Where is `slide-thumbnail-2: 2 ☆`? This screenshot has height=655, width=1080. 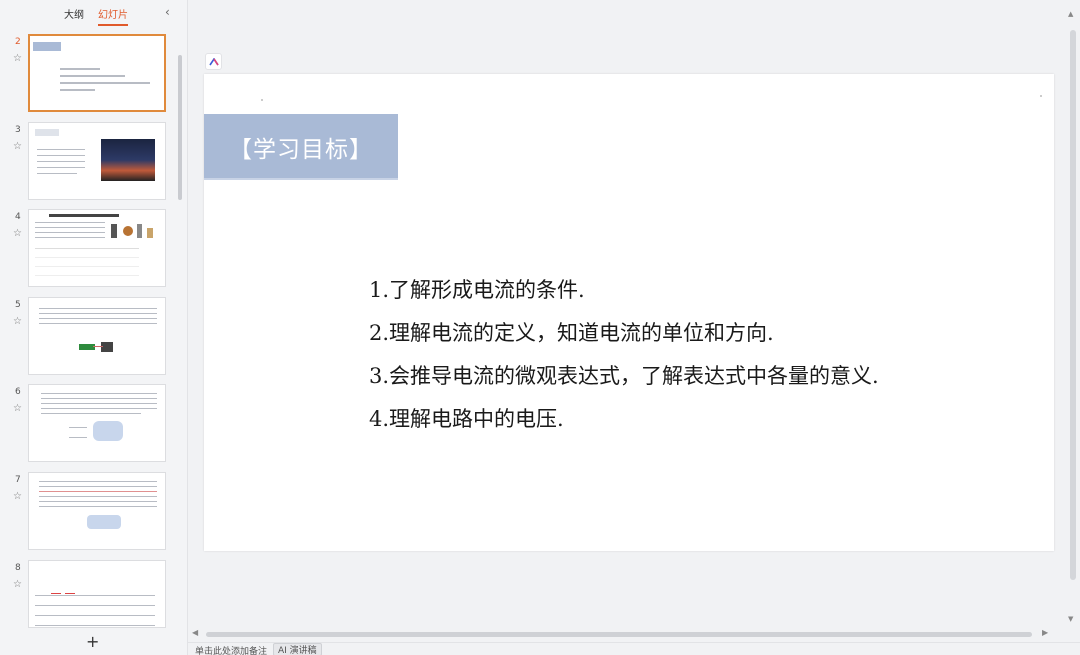
slide-thumbnail-2: 2 ☆ is located at coordinates (89, 74).